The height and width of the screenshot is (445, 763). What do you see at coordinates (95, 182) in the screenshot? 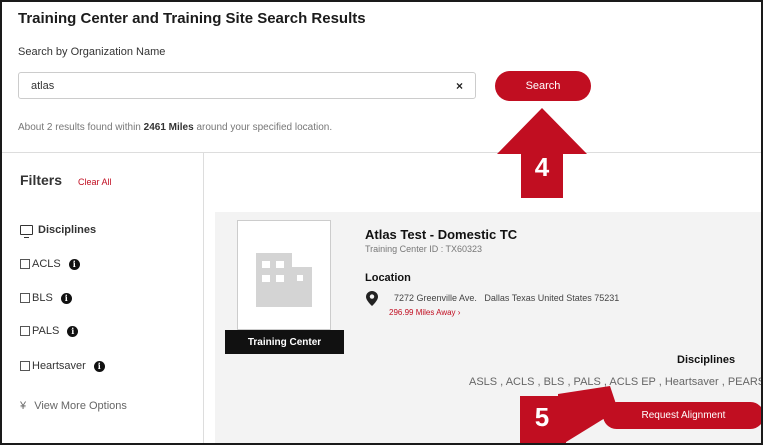
I see `clear-all-link: Clear All` at bounding box center [95, 182].